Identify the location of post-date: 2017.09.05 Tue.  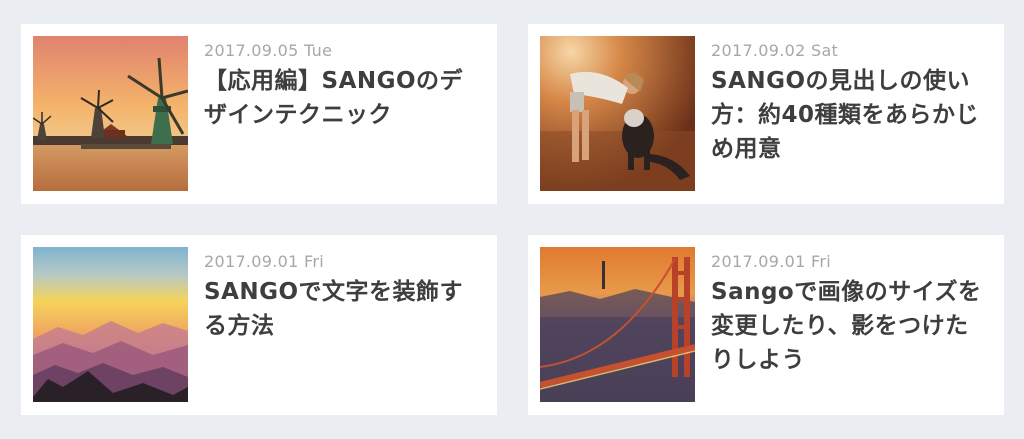
(268, 50).